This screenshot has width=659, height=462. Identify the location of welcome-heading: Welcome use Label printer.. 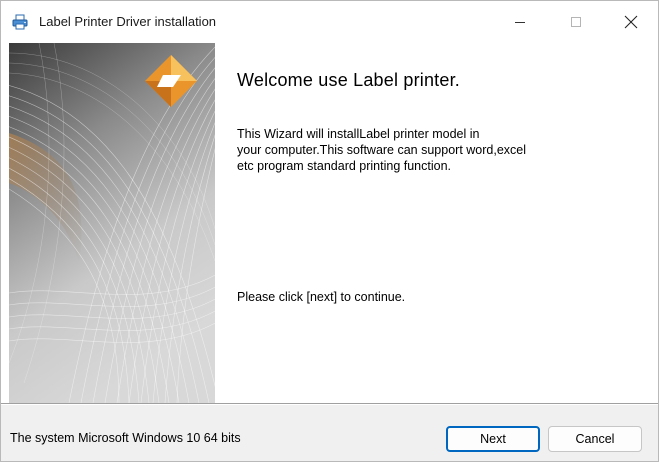
(348, 80).